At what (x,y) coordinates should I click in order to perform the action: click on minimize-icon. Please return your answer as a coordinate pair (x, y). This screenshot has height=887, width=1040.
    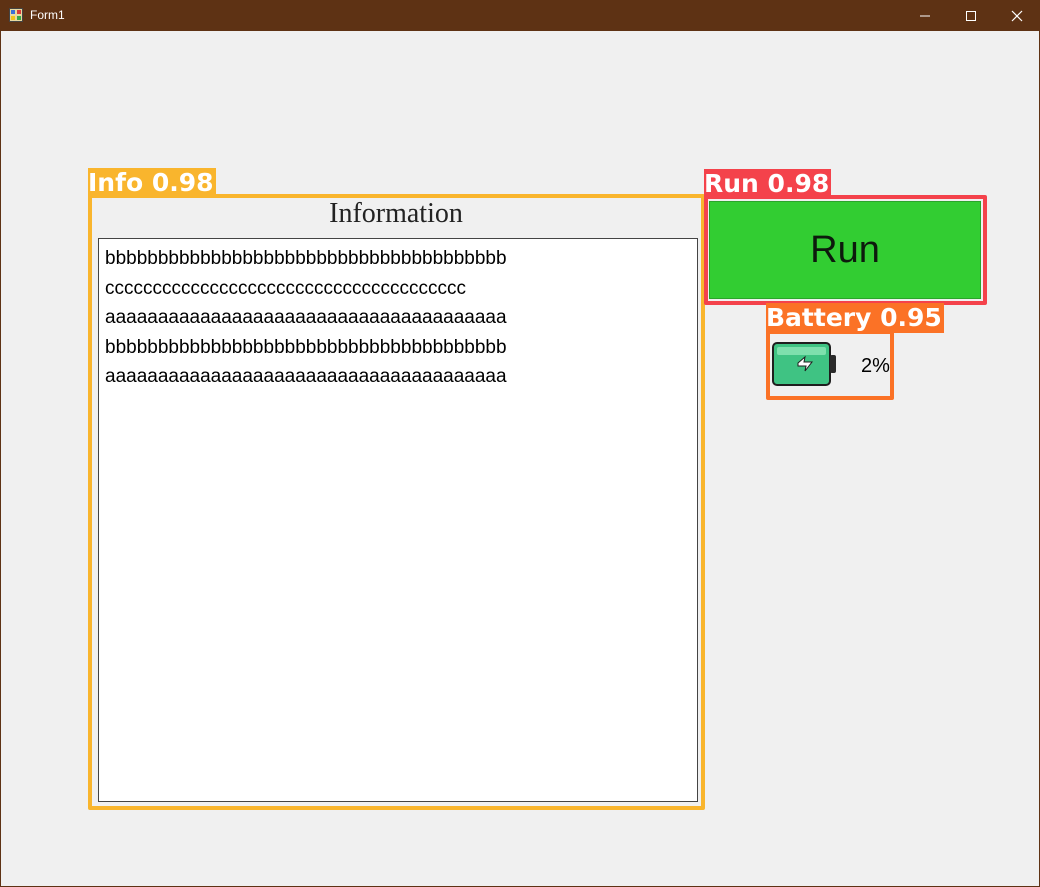
    Looking at the image, I should click on (925, 16).